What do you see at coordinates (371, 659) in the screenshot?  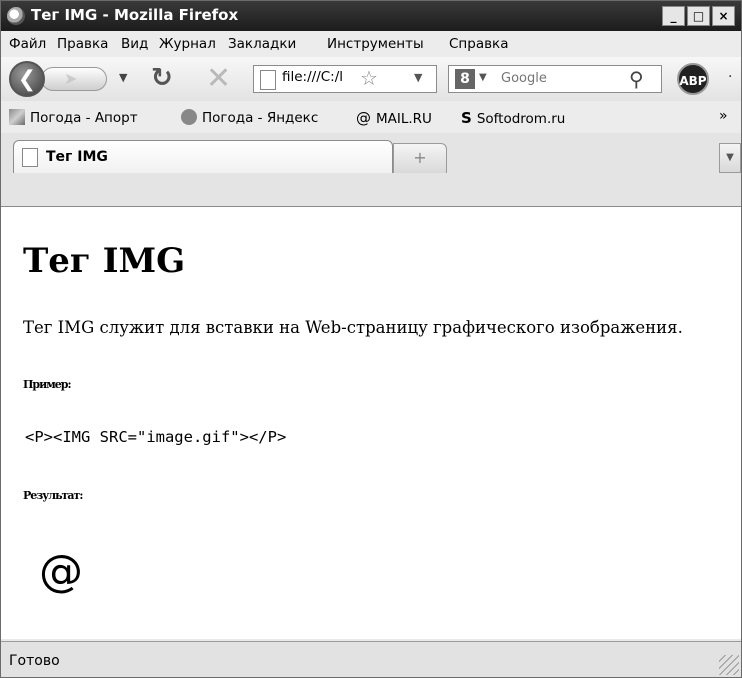 I see `status-bar: Готово` at bounding box center [371, 659].